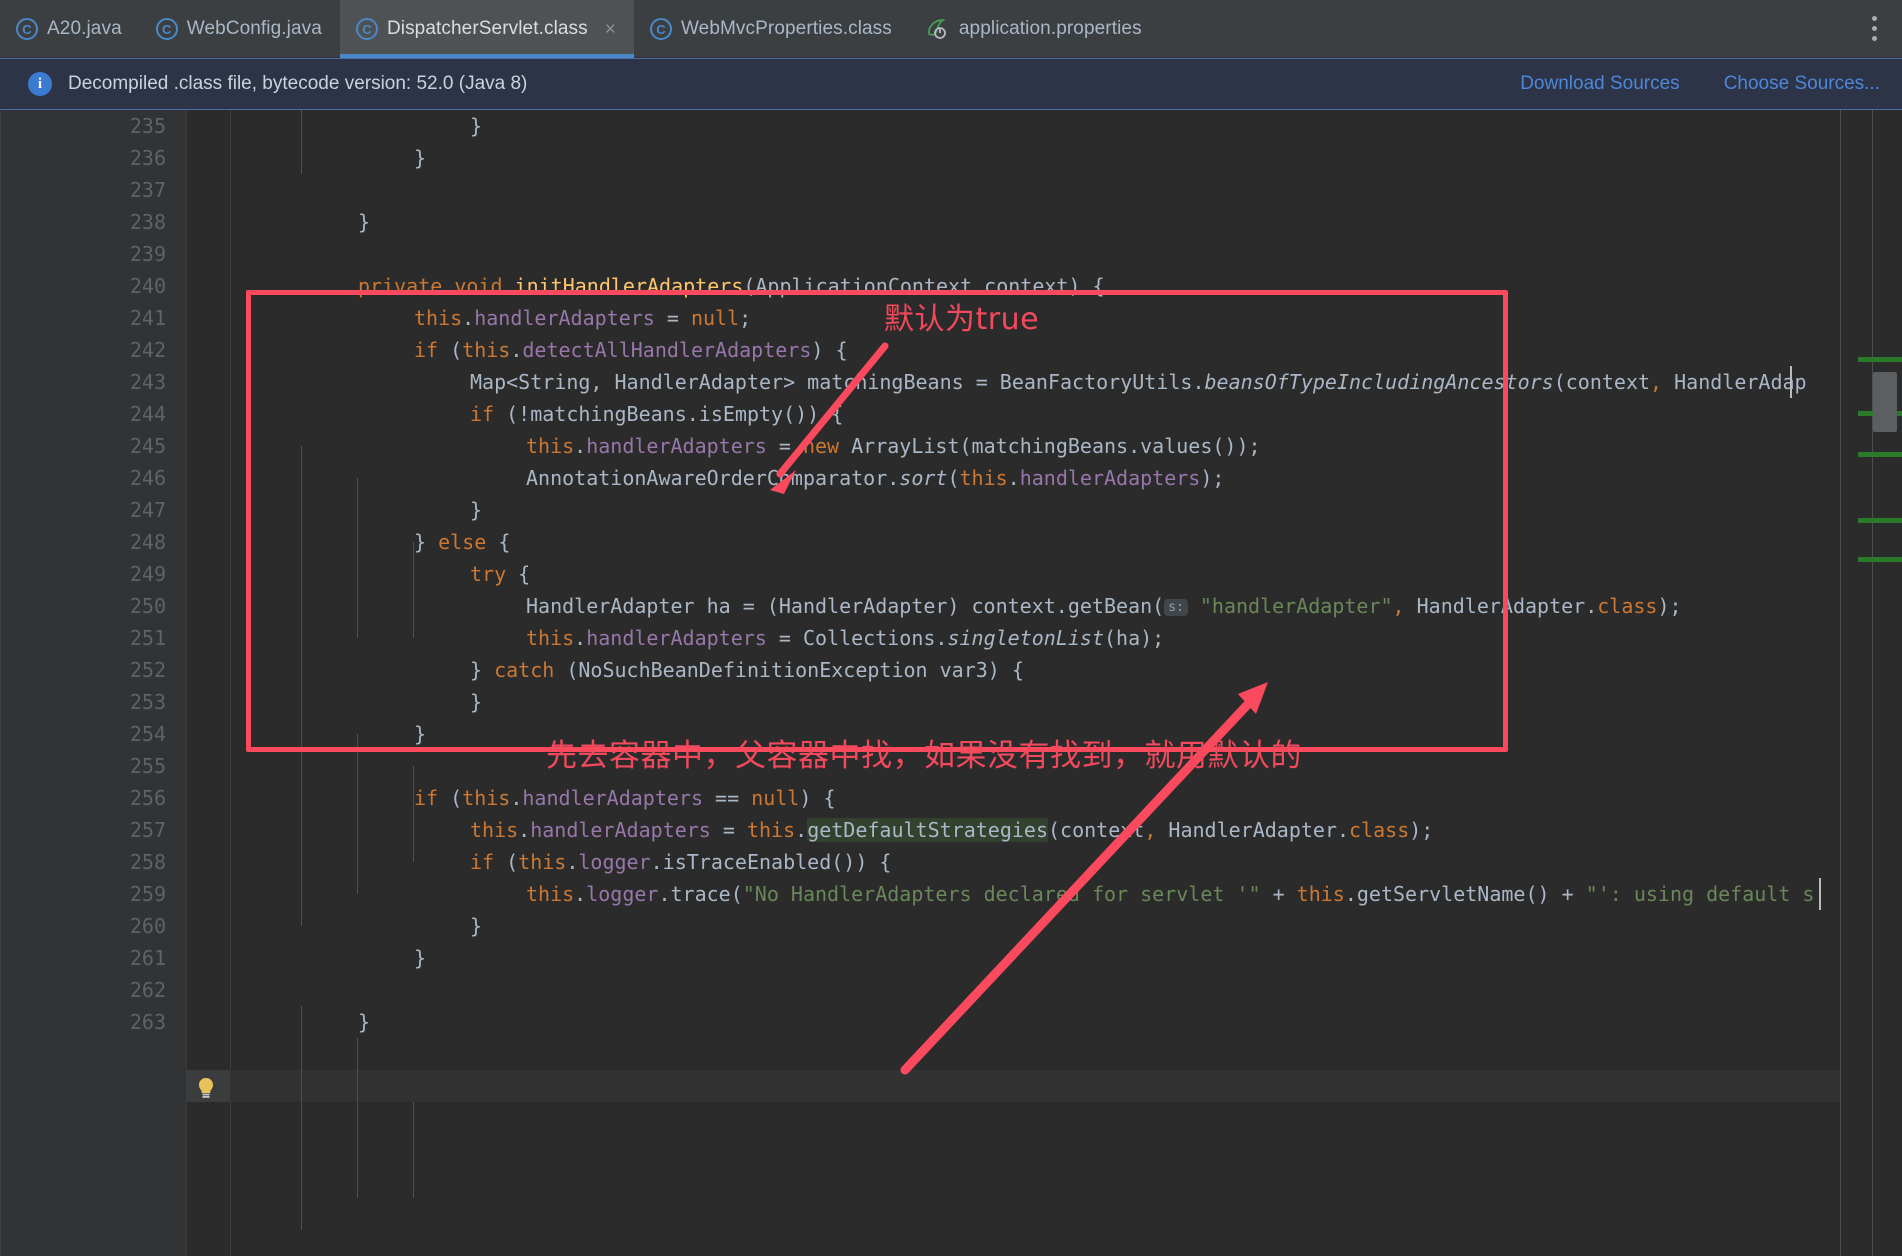 The image size is (1902, 1256). What do you see at coordinates (147, 190) in the screenshot?
I see `line-number: 237` at bounding box center [147, 190].